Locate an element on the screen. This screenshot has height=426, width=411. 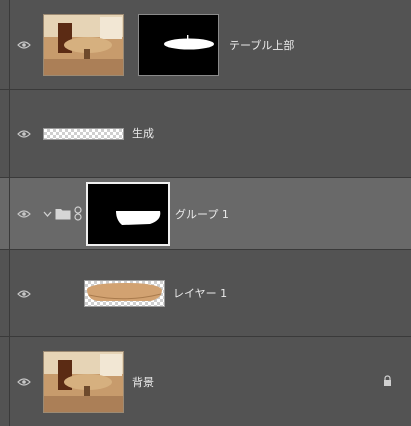
lock-icon is located at coordinates (387, 381).